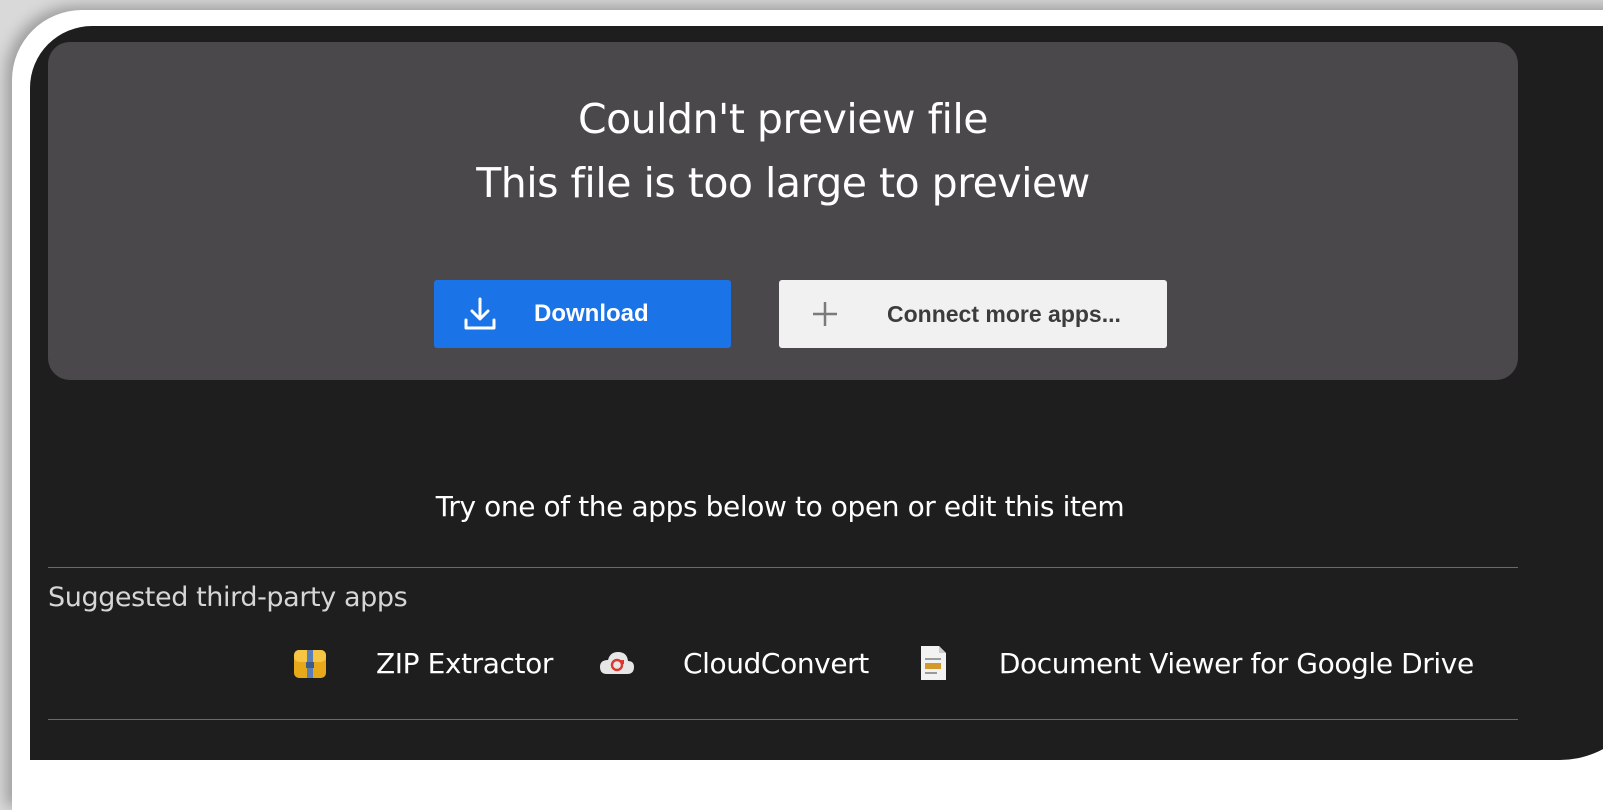  What do you see at coordinates (783, 567) in the screenshot?
I see `divider-top` at bounding box center [783, 567].